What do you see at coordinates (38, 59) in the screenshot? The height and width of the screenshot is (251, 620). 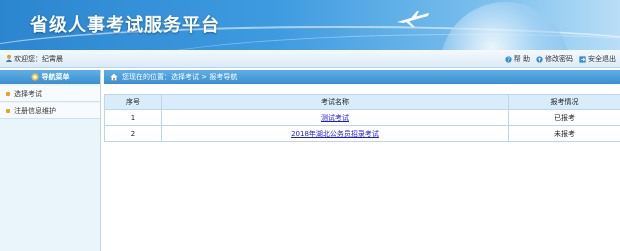 I see `welcome-text: 欢迎您：纪霄晨` at bounding box center [38, 59].